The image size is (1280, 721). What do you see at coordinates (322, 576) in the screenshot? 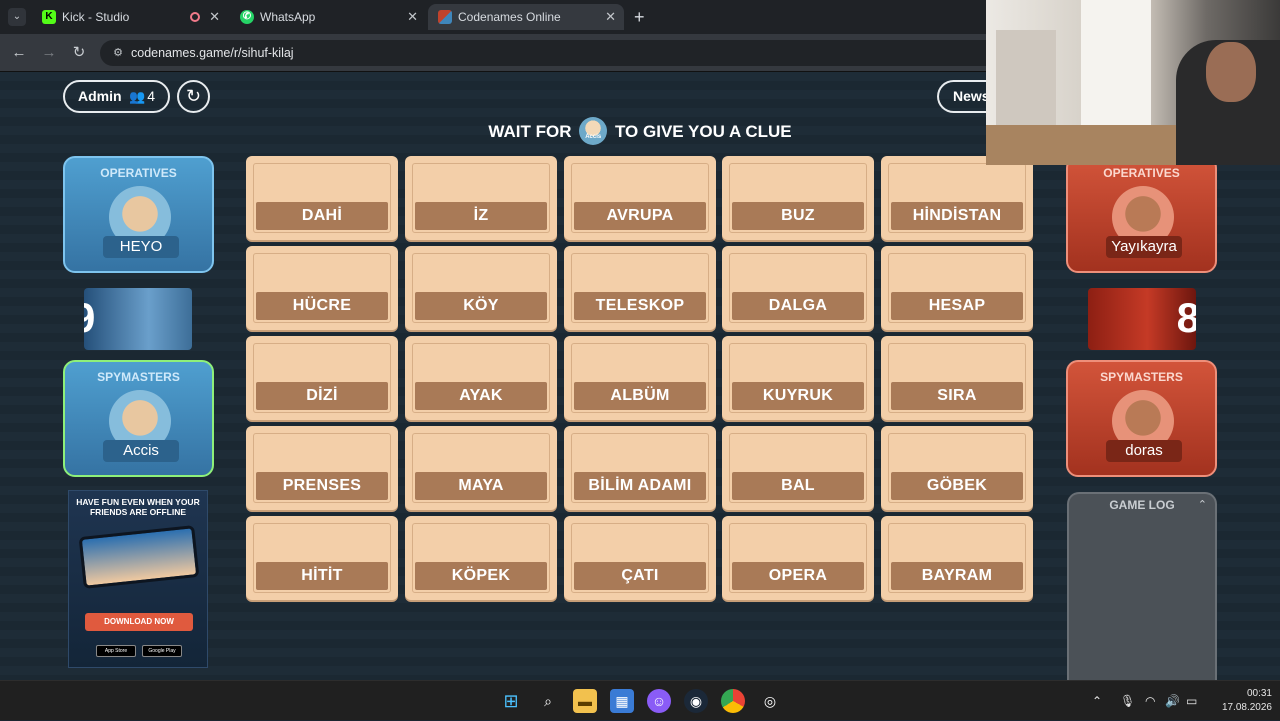
I see `card-word: HİTİT` at bounding box center [322, 576].